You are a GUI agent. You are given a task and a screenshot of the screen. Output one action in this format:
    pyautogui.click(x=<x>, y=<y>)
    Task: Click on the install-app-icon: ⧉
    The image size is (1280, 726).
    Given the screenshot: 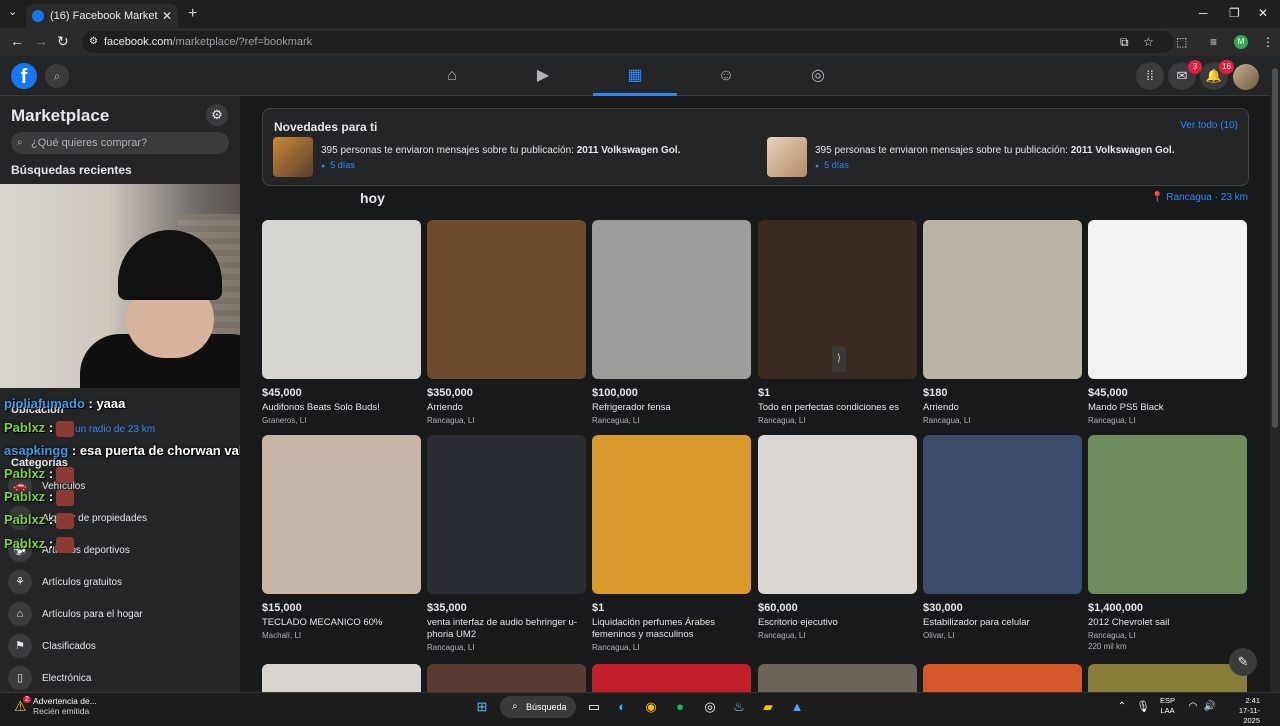 What is the action you would take?
    pyautogui.click(x=1124, y=42)
    